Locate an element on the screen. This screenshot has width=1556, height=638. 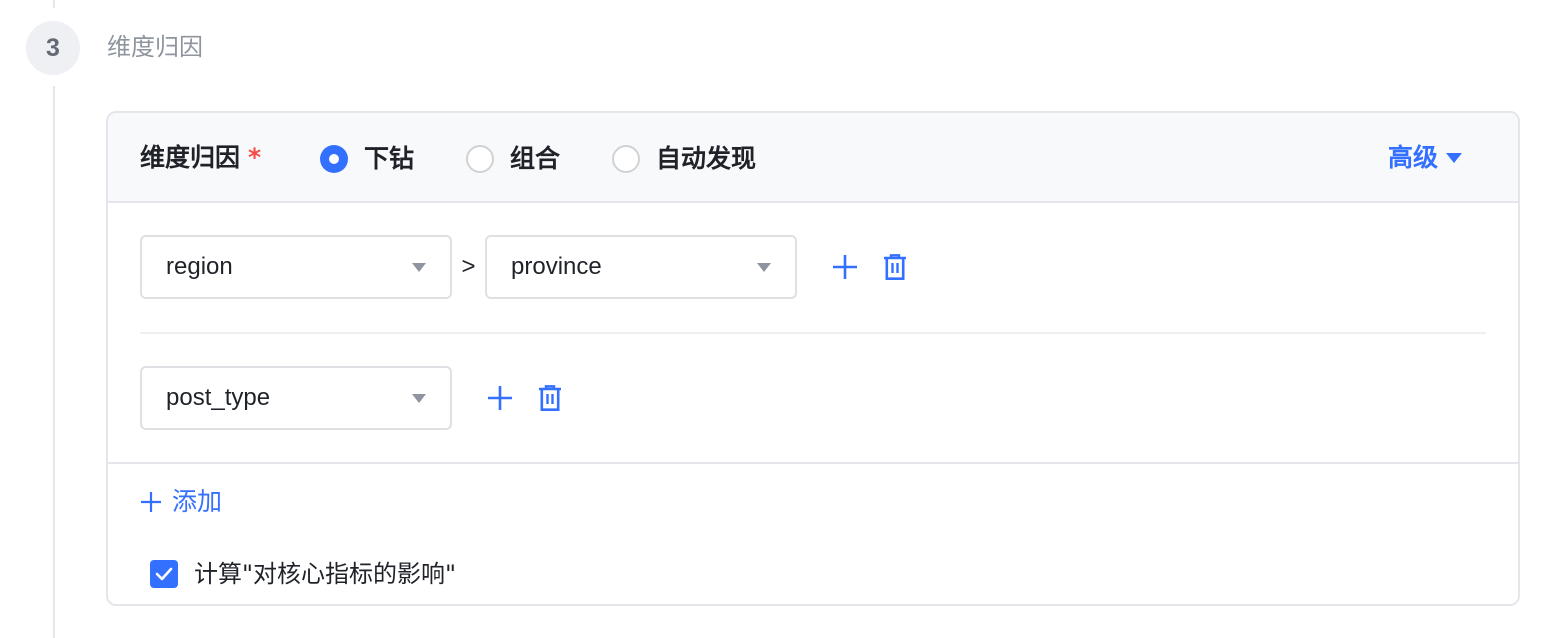
required-star: * is located at coordinates (255, 157).